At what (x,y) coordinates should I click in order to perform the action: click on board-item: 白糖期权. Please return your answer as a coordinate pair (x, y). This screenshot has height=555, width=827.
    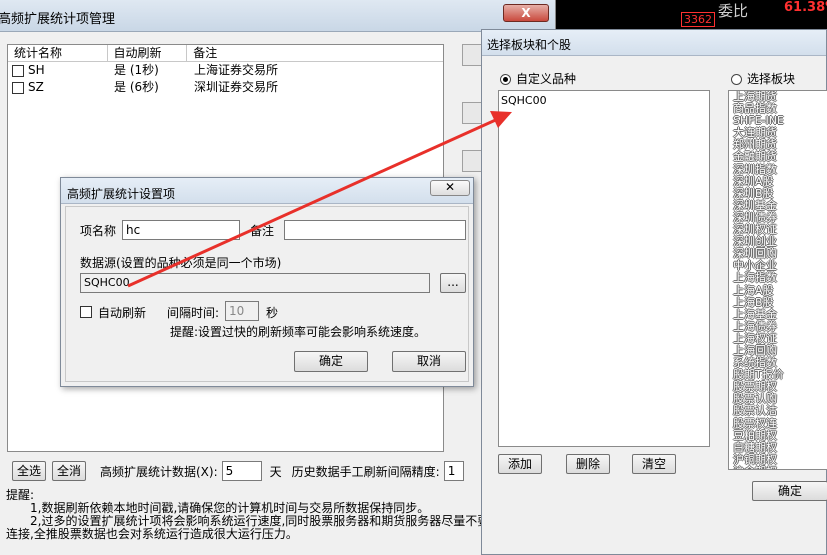
    Looking at the image, I should click on (778, 447).